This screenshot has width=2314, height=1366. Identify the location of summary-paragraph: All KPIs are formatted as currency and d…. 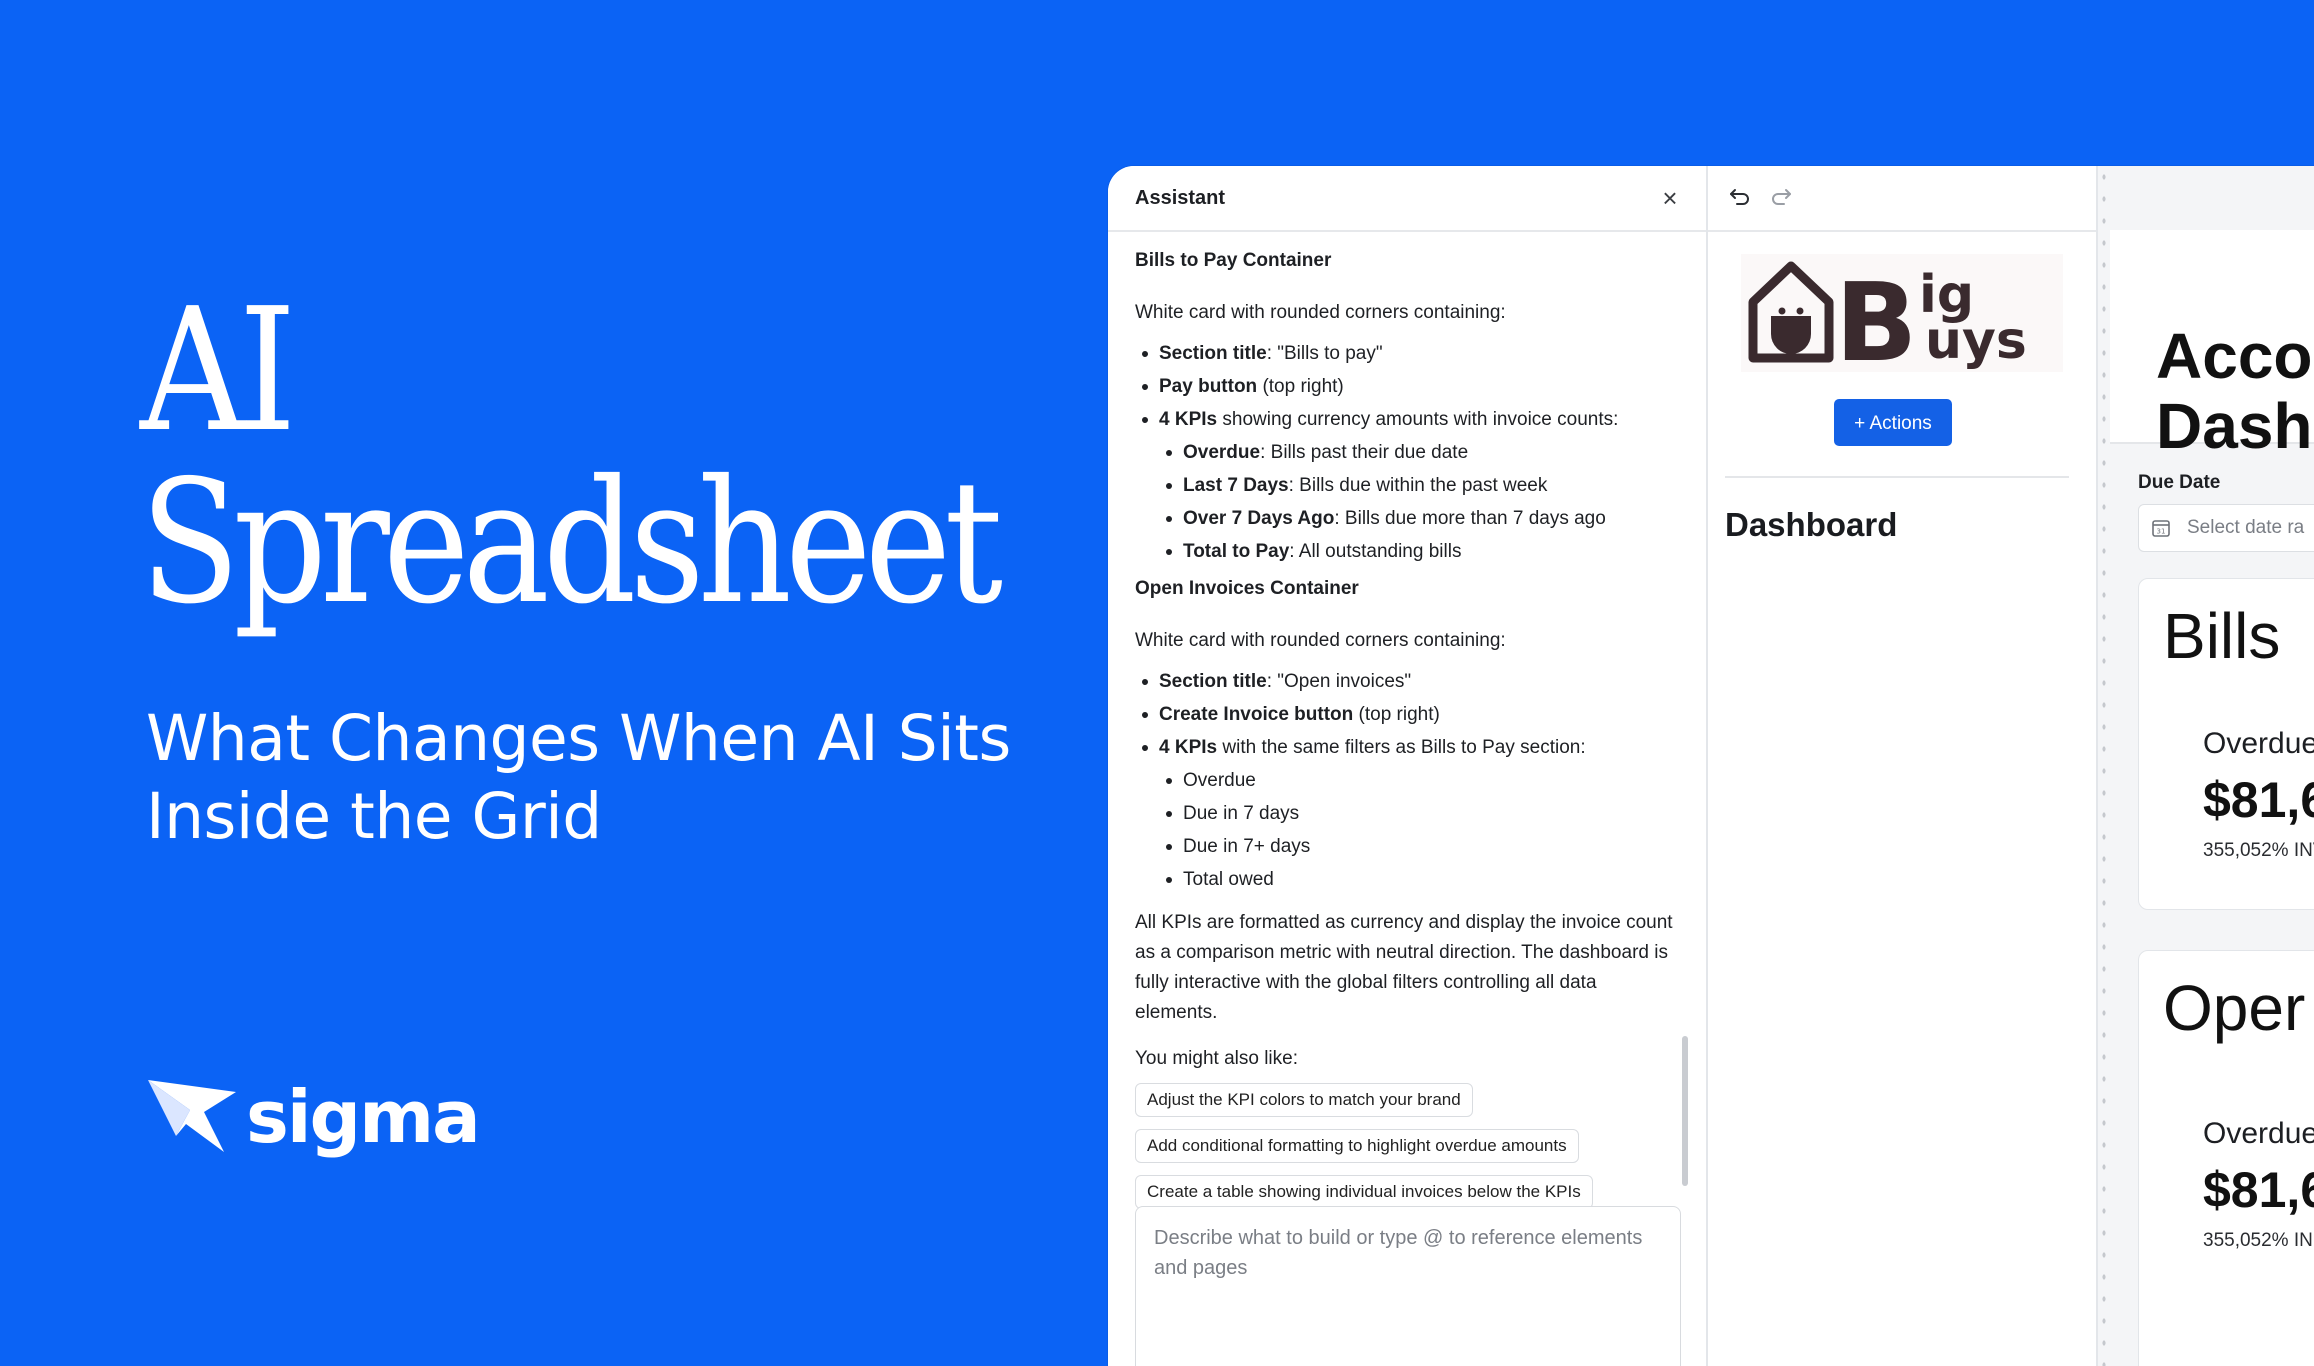
(1404, 967).